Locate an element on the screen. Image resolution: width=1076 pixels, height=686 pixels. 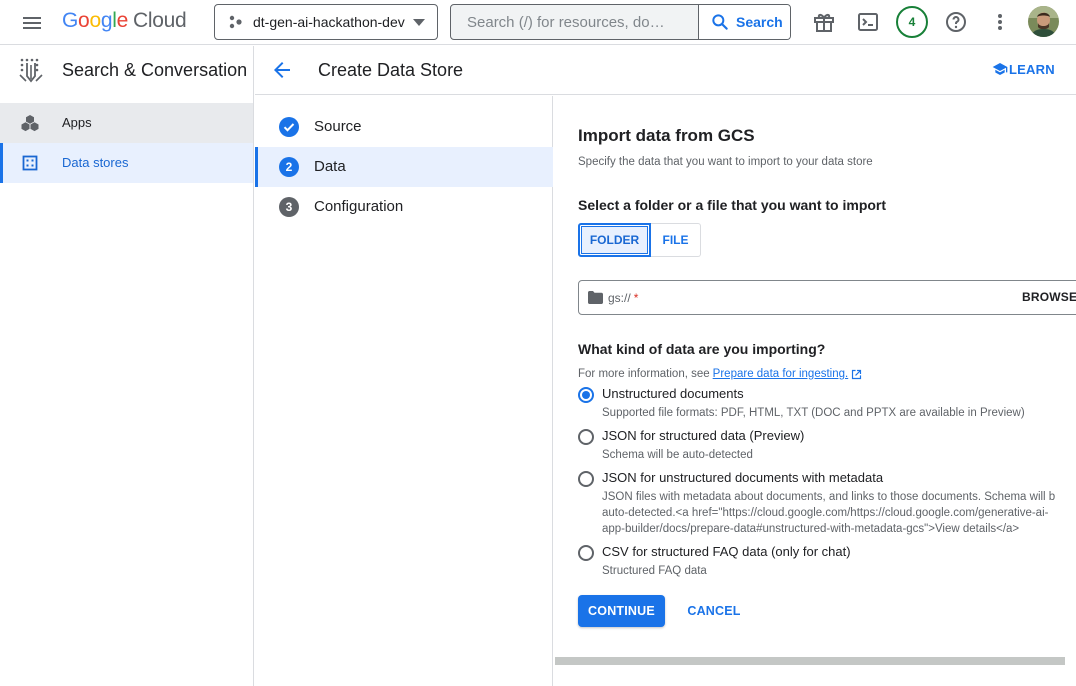
data-store-icon is located at coordinates (30, 163).